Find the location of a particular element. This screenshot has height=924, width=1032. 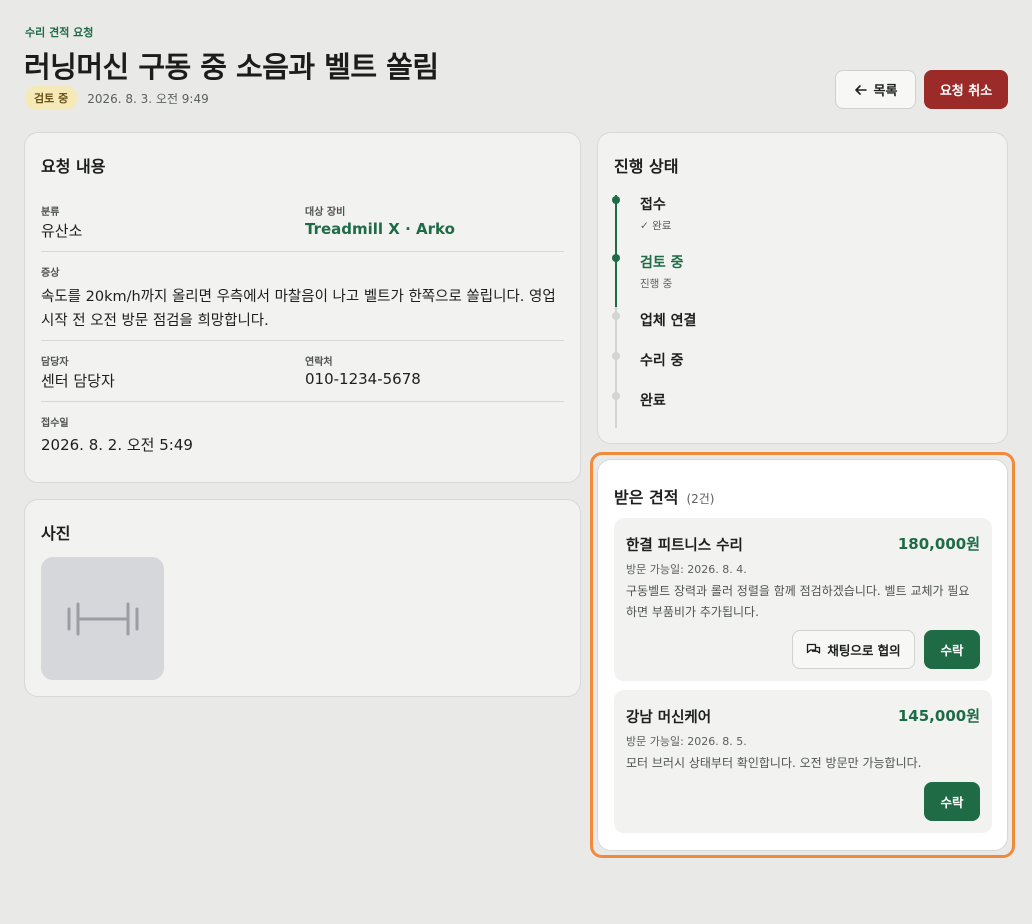

quotes-header: 받은 견적 (2건) is located at coordinates (664, 496).